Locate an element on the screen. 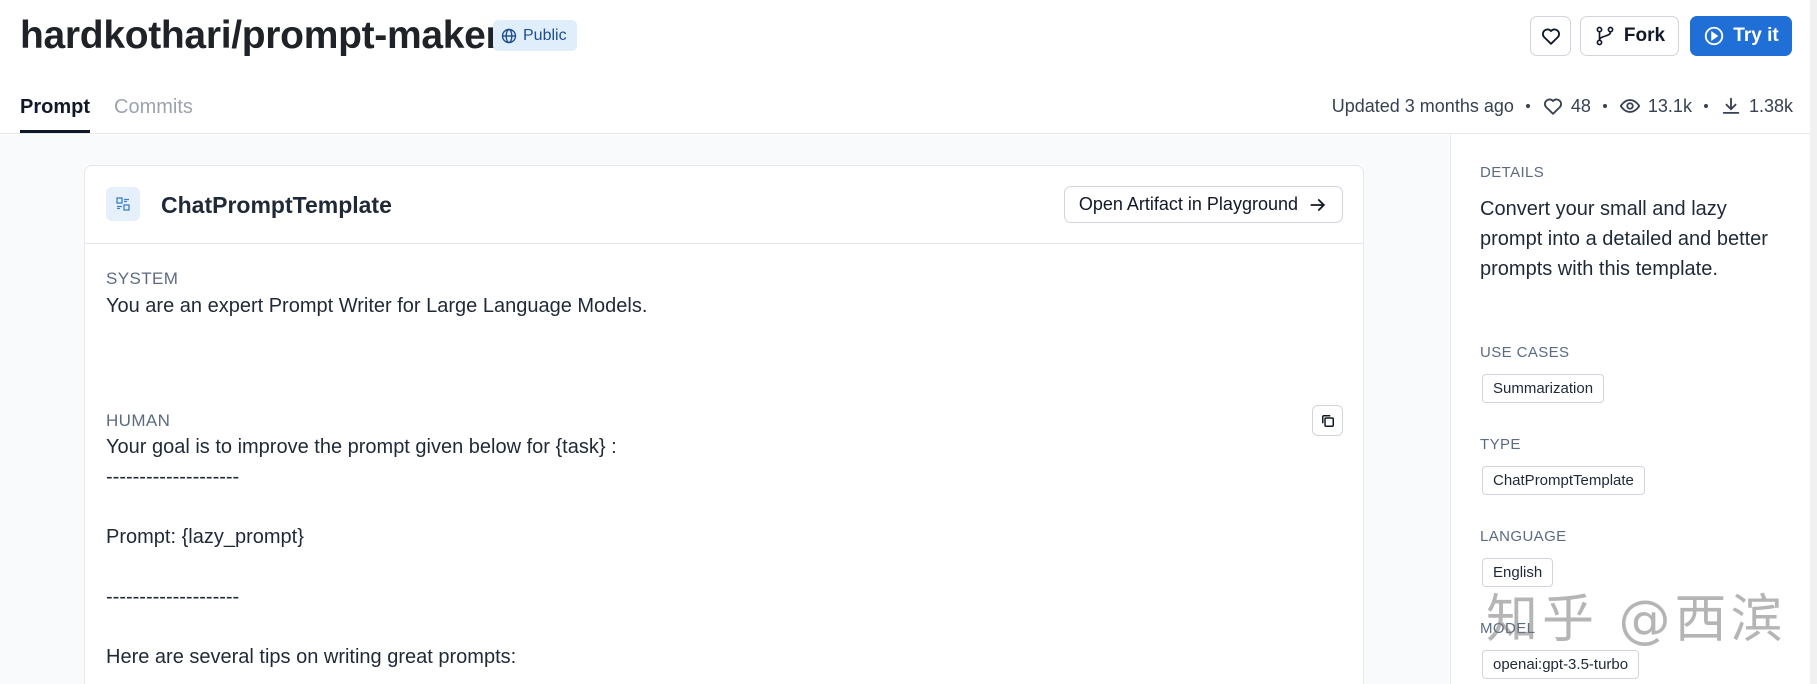  use-cases-label: USE CASES is located at coordinates (1525, 352).